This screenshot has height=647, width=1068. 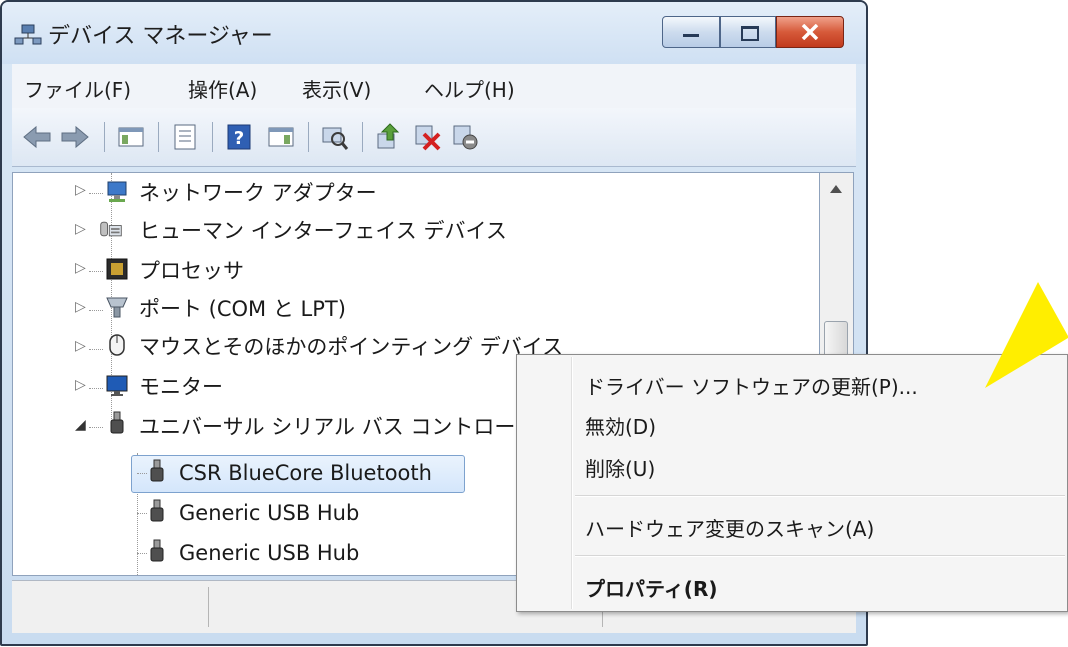 What do you see at coordinates (434, 33) in the screenshot?
I see `title-bar: デバイス マネージャー` at bounding box center [434, 33].